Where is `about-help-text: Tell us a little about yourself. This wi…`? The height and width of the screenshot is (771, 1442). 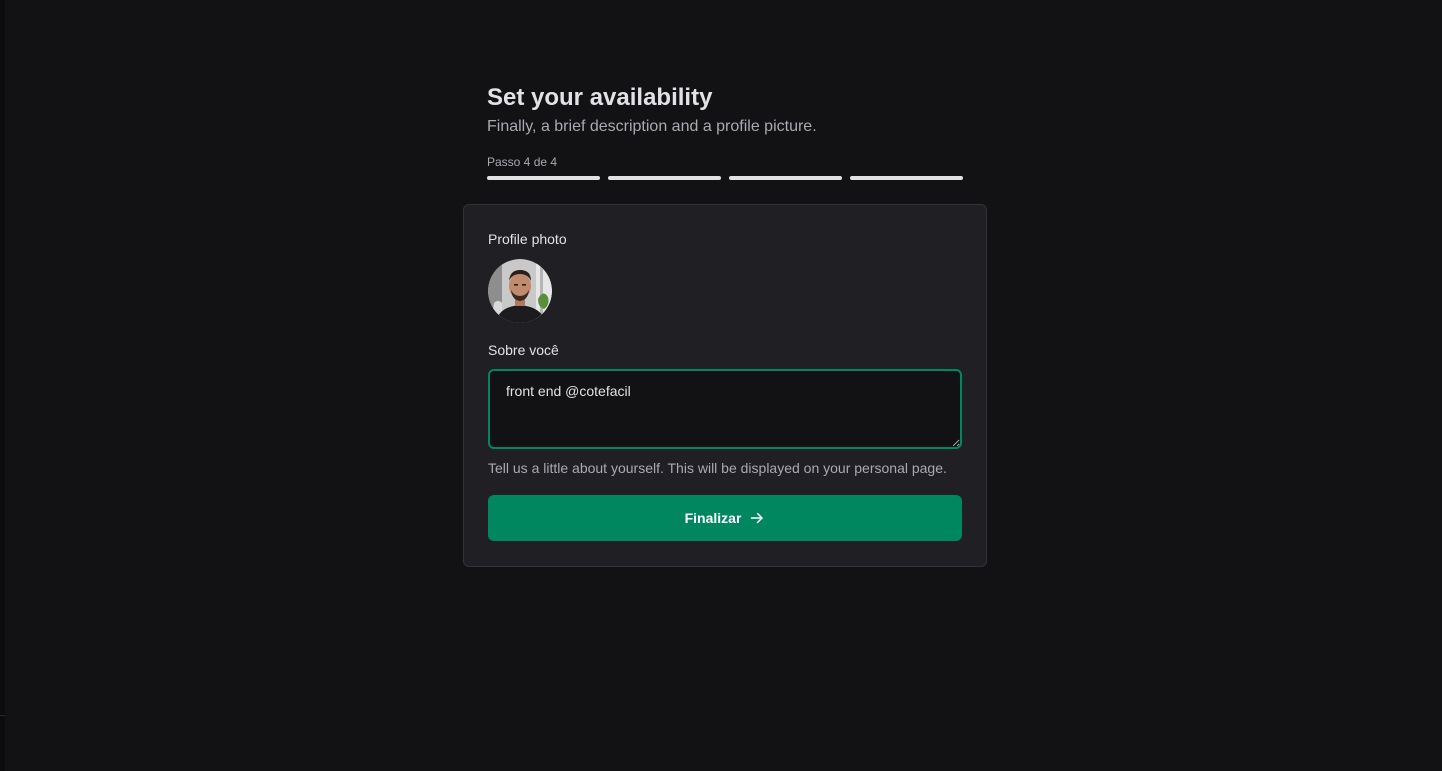 about-help-text: Tell us a little about yourself. This wi… is located at coordinates (717, 468).